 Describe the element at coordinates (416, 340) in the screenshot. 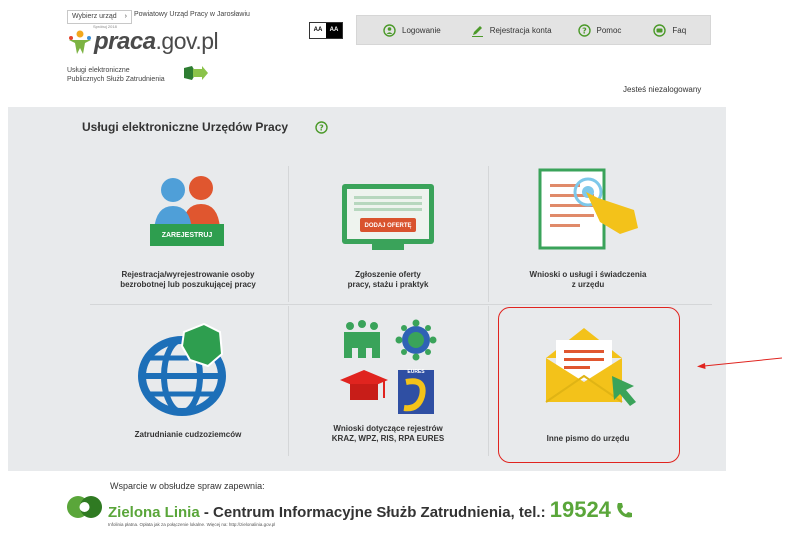

I see `network-icon` at that location.